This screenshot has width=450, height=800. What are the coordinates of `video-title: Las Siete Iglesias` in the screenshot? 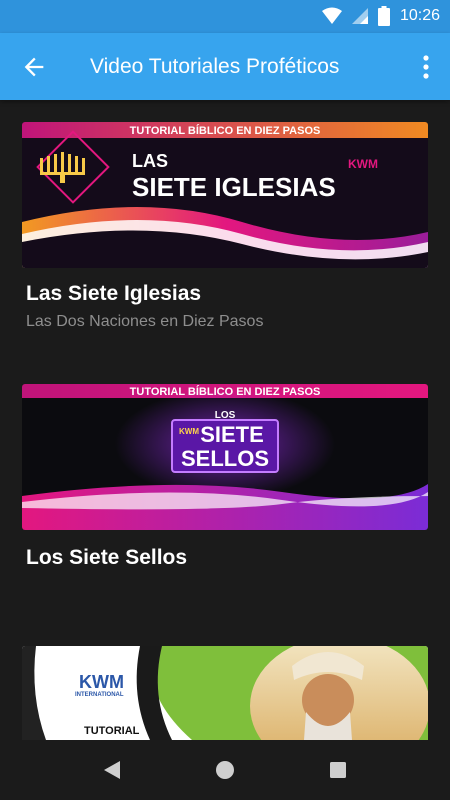 It's located at (113, 294).